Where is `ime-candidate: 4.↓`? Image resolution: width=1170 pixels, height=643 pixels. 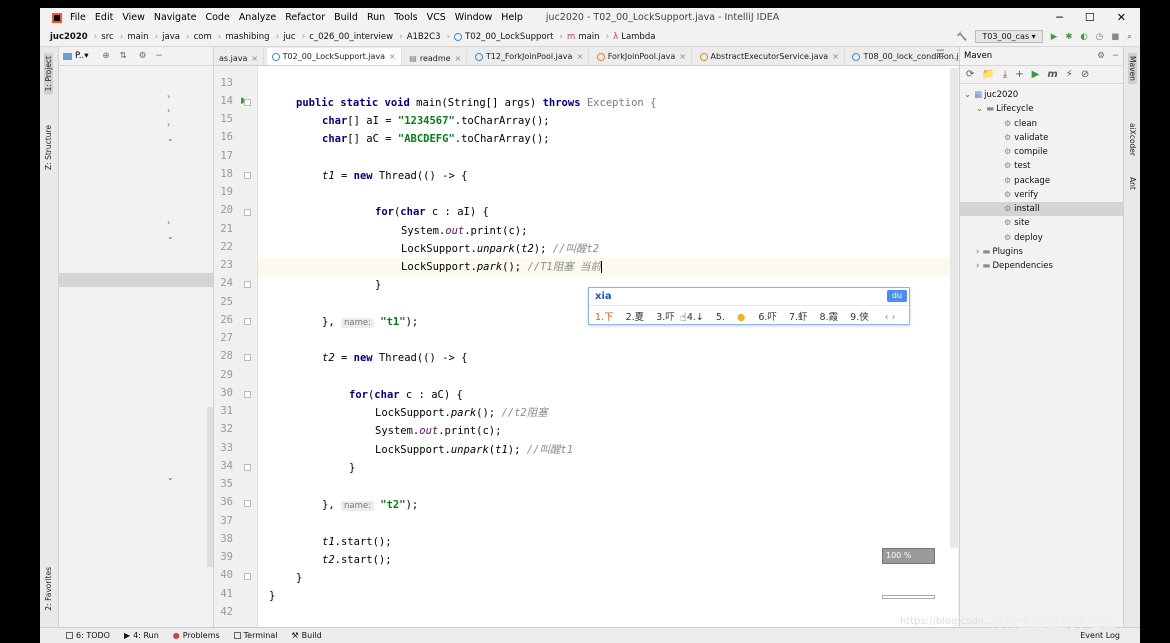
ime-candidate: 4.↓ is located at coordinates (695, 317).